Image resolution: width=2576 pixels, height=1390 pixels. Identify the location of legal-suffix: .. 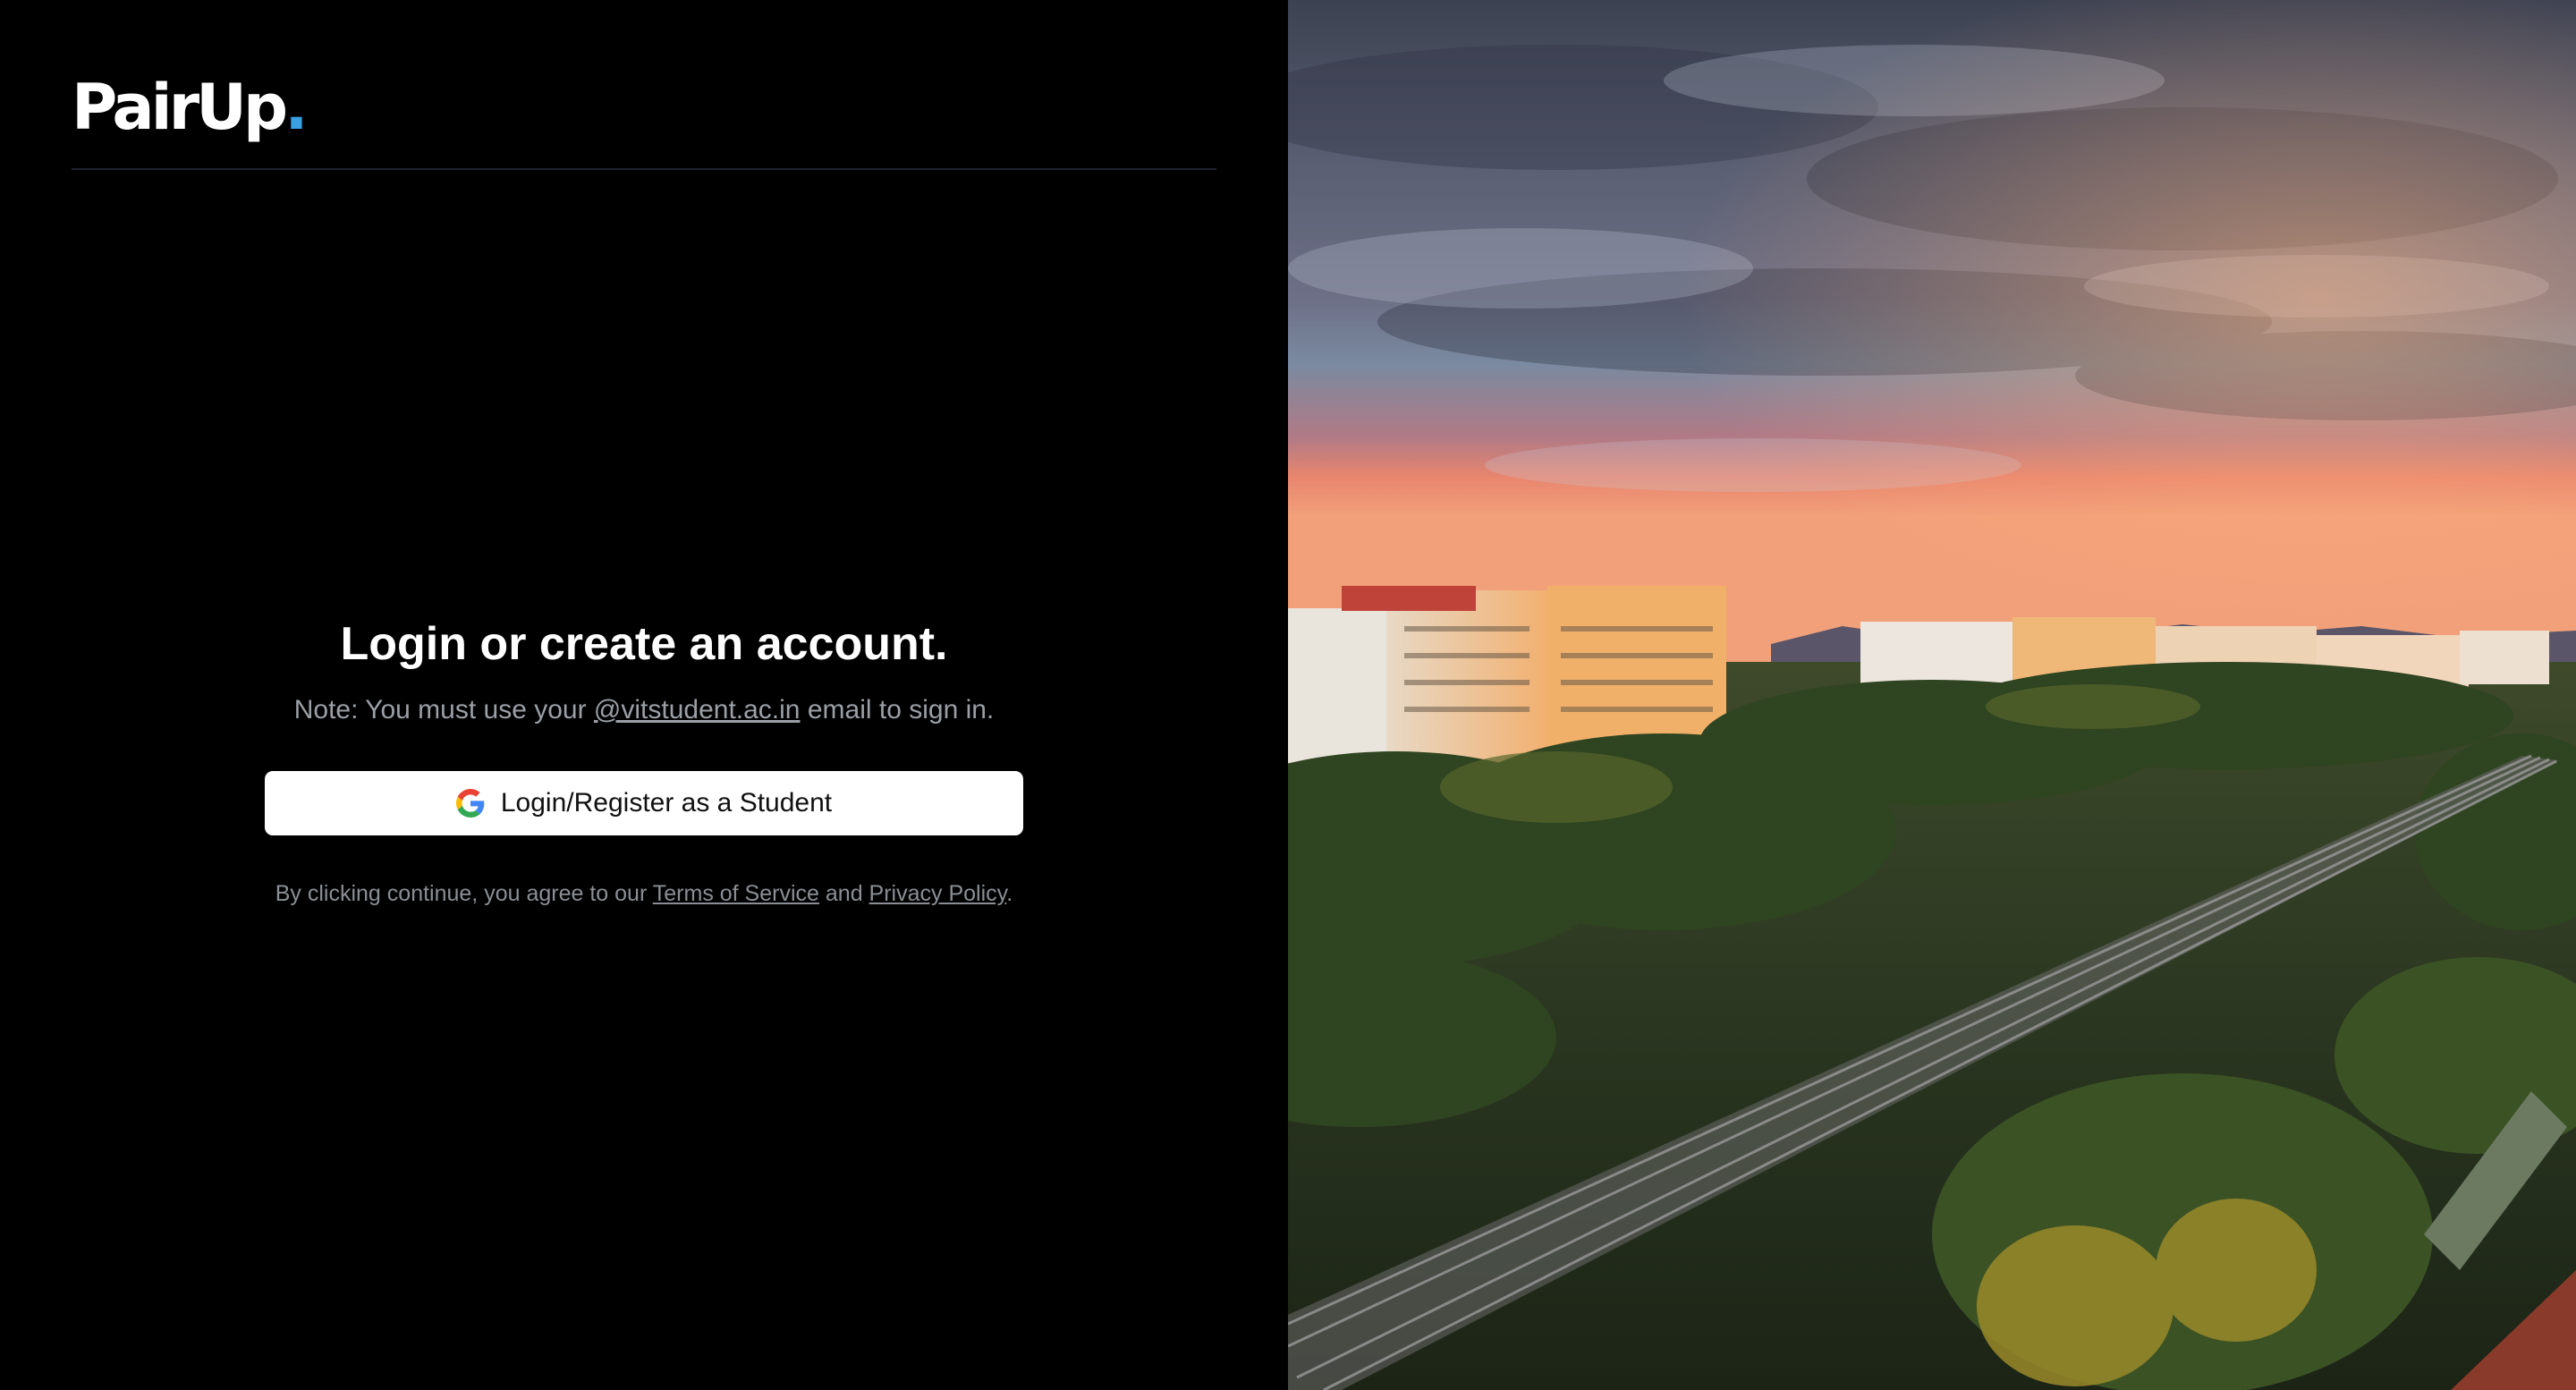
(1009, 893).